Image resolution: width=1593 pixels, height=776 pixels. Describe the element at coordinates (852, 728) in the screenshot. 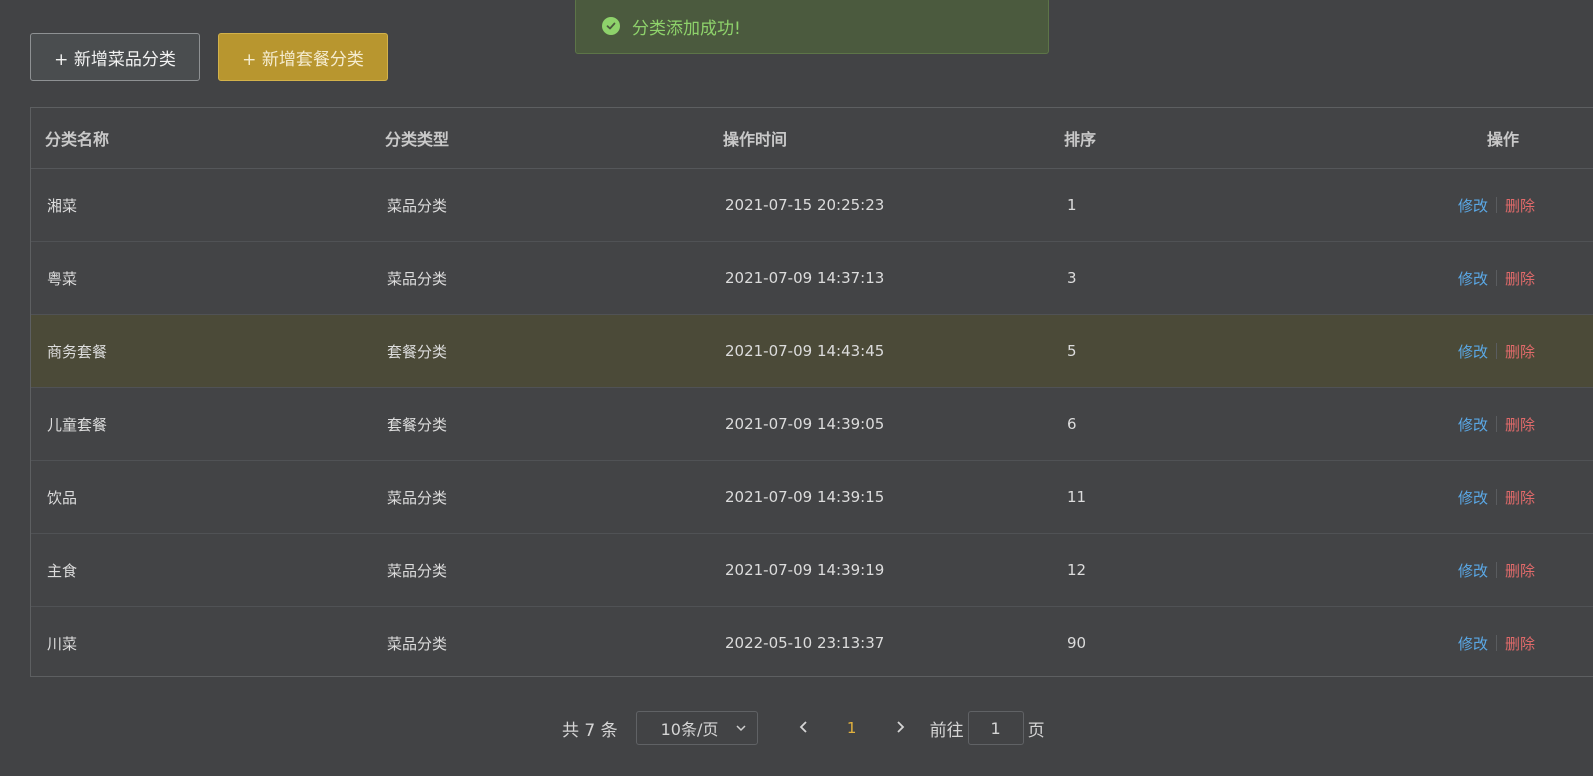

I see `page-number-current: 1` at that location.